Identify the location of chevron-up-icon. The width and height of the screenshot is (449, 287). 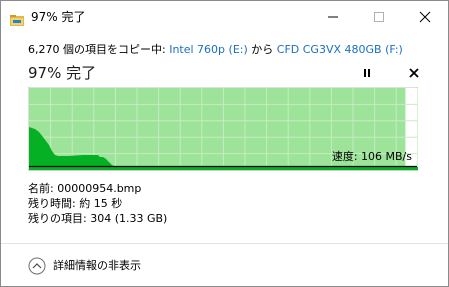
(37, 266).